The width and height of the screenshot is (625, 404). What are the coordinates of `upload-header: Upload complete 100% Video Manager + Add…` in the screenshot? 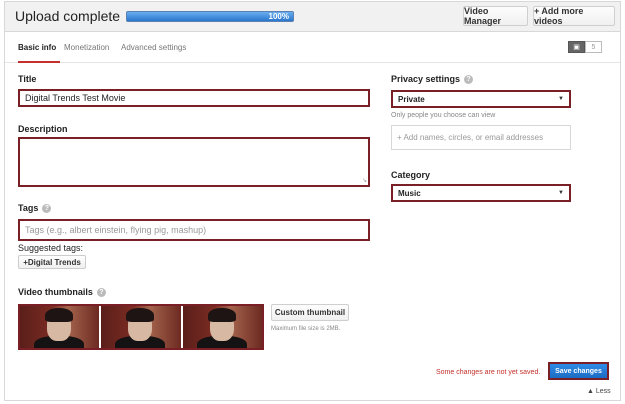 It's located at (312, 17).